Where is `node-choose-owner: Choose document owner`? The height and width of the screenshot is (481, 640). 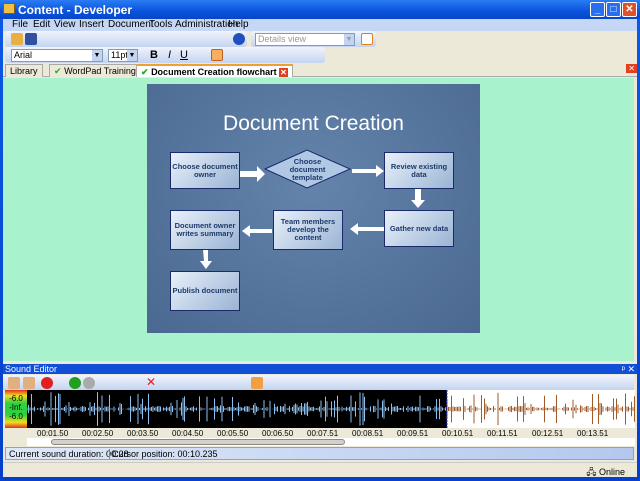
node-choose-owner: Choose document owner is located at coordinates (205, 170).